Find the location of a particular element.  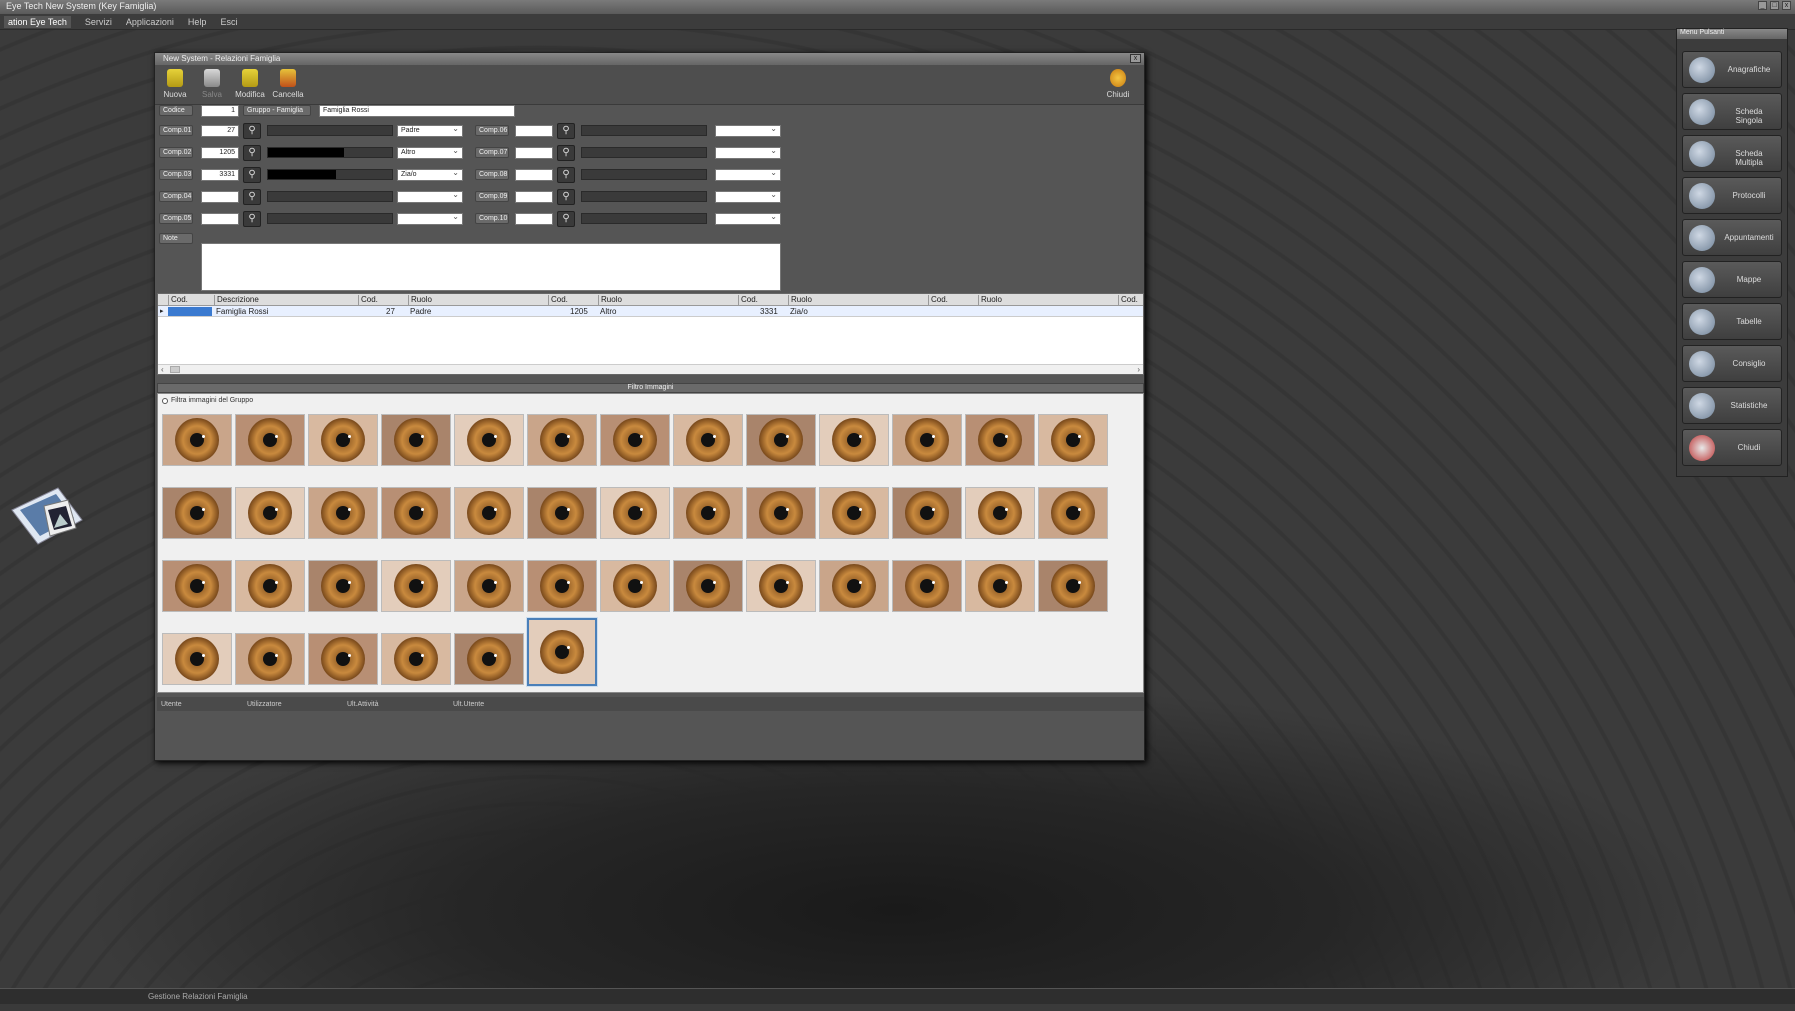

col-ruolo1-header: Ruolo is located at coordinates (420, 300).